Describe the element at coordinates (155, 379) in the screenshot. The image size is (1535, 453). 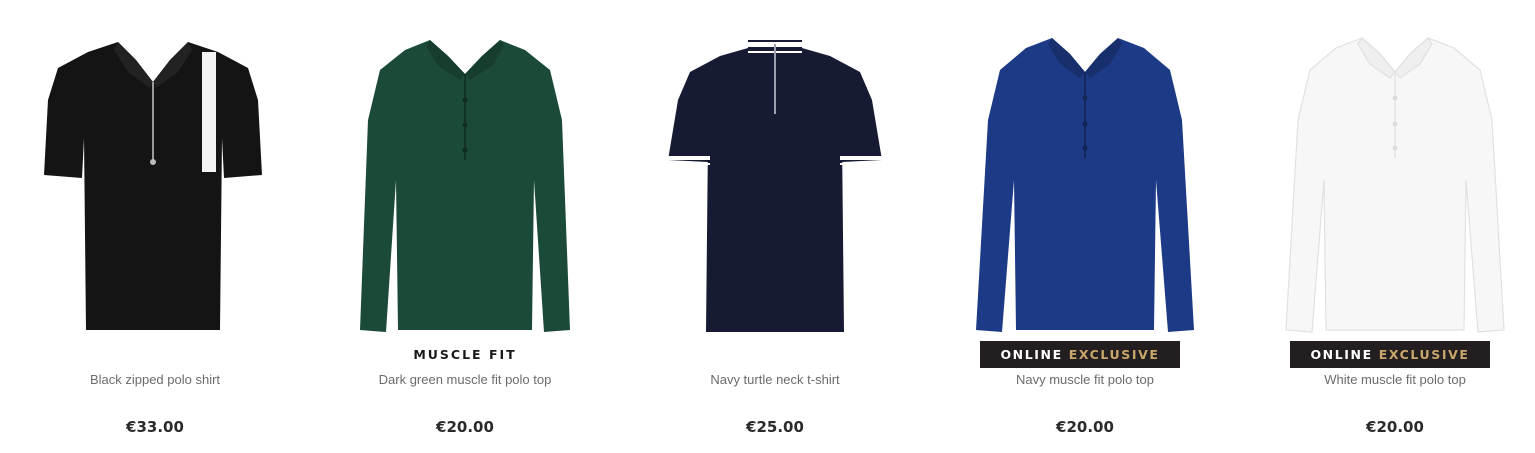
I see `product-name: Black zipped polo shirt` at that location.